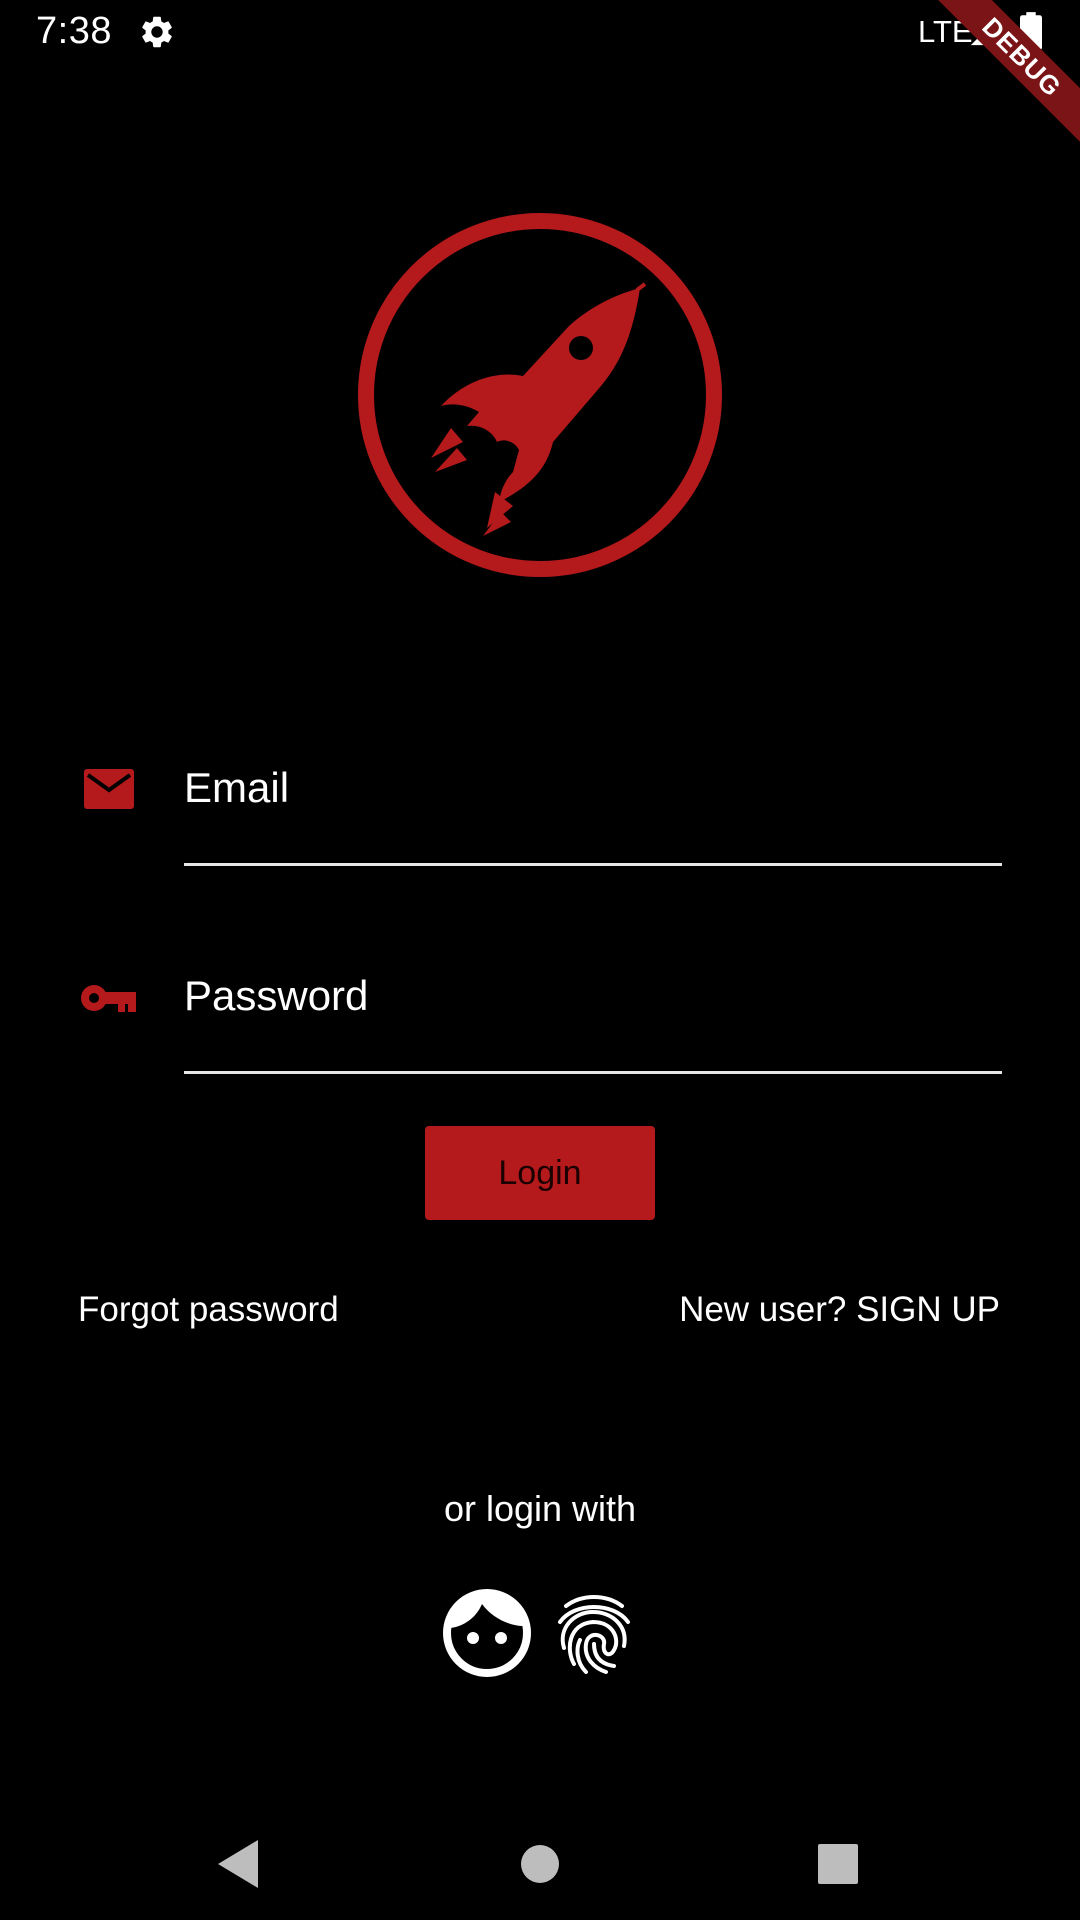 This screenshot has width=1080, height=1920. I want to click on fingerprint-icon, so click(593, 1633).